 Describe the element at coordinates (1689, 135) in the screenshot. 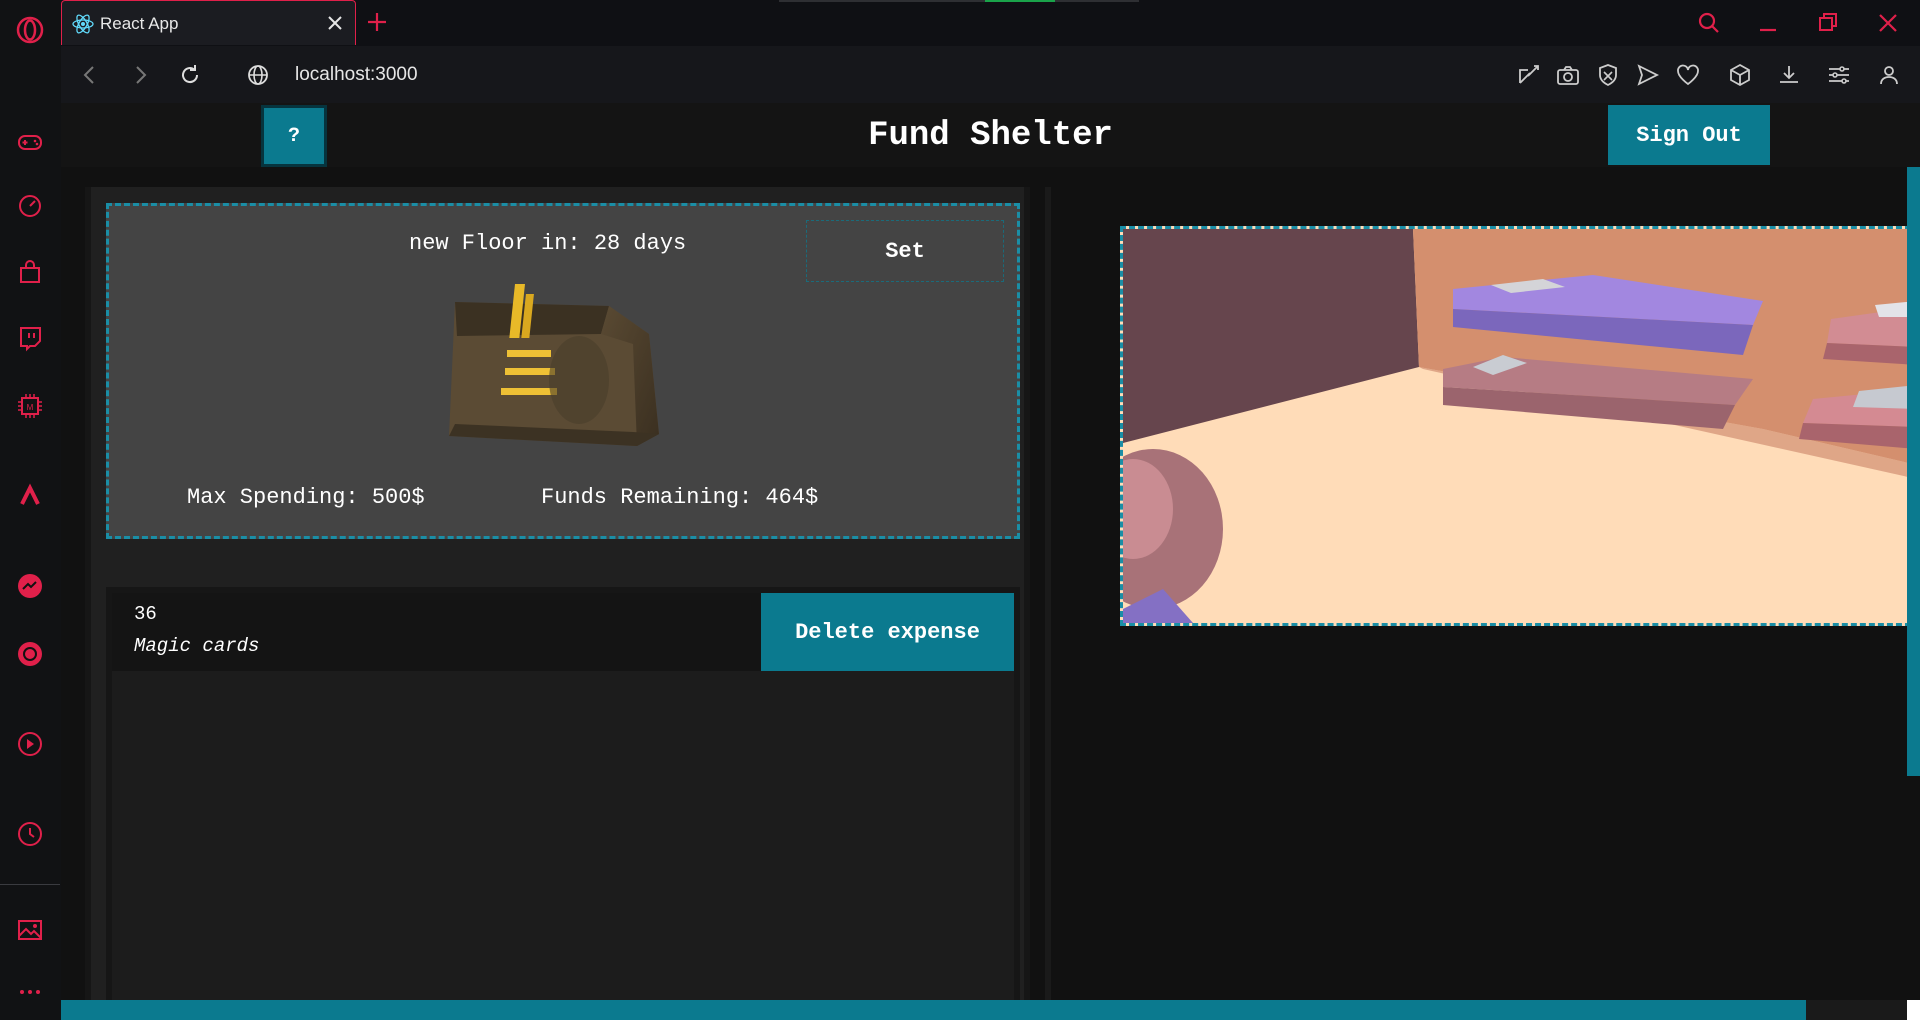

I see `sign-out-button: Sign Out` at that location.